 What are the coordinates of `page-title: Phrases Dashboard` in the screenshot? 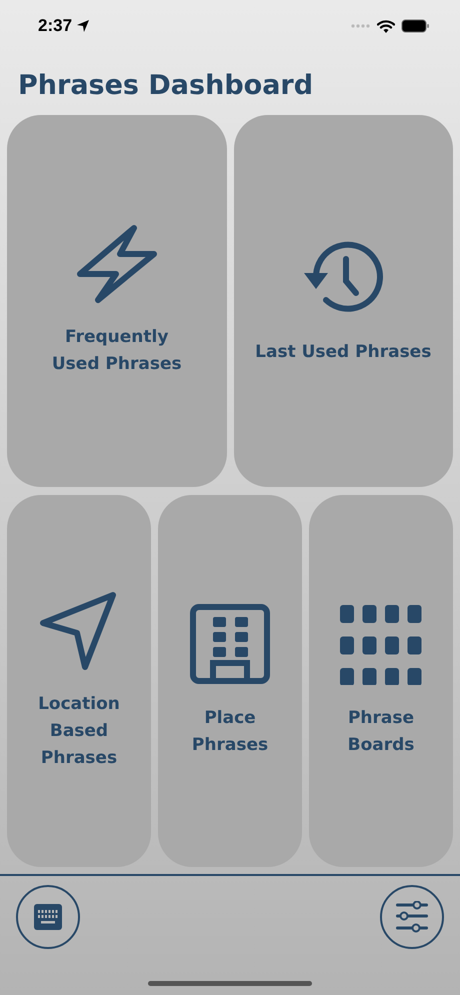 It's located at (166, 85).